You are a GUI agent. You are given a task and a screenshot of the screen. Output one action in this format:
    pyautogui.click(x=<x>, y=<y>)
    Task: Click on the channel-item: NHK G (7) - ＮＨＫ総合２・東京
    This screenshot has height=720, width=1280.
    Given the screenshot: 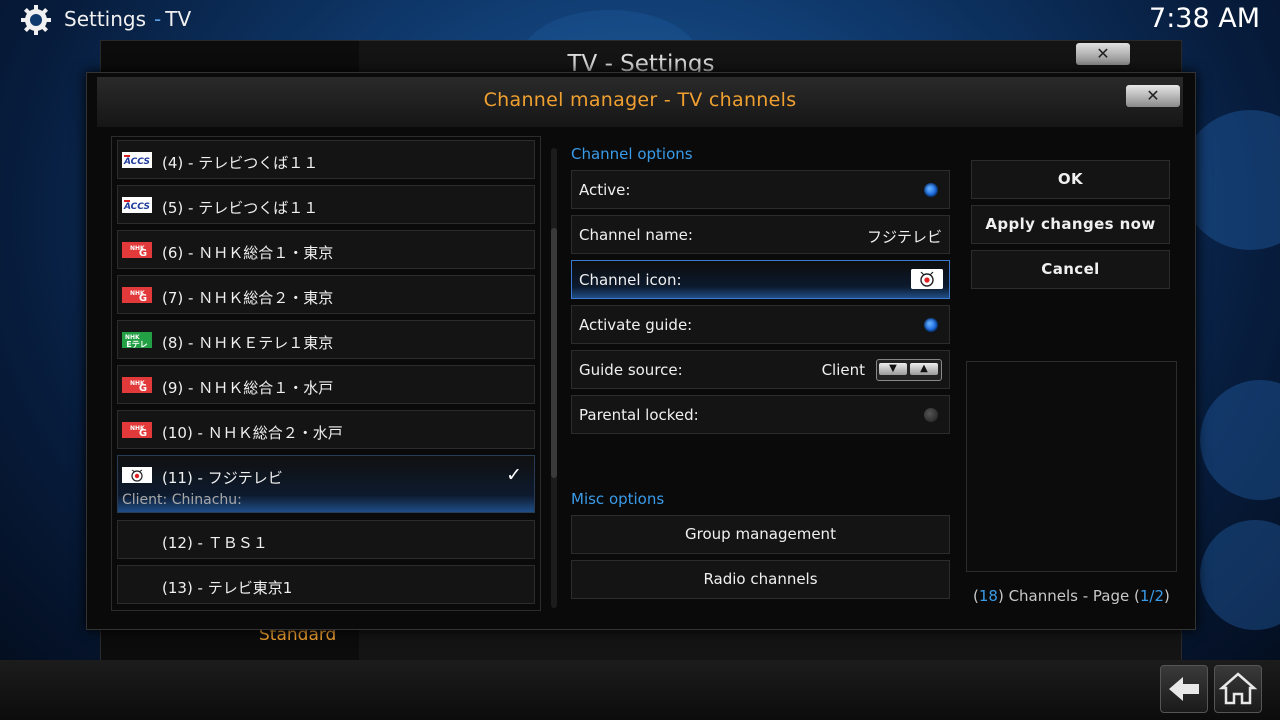 What is the action you would take?
    pyautogui.click(x=326, y=294)
    